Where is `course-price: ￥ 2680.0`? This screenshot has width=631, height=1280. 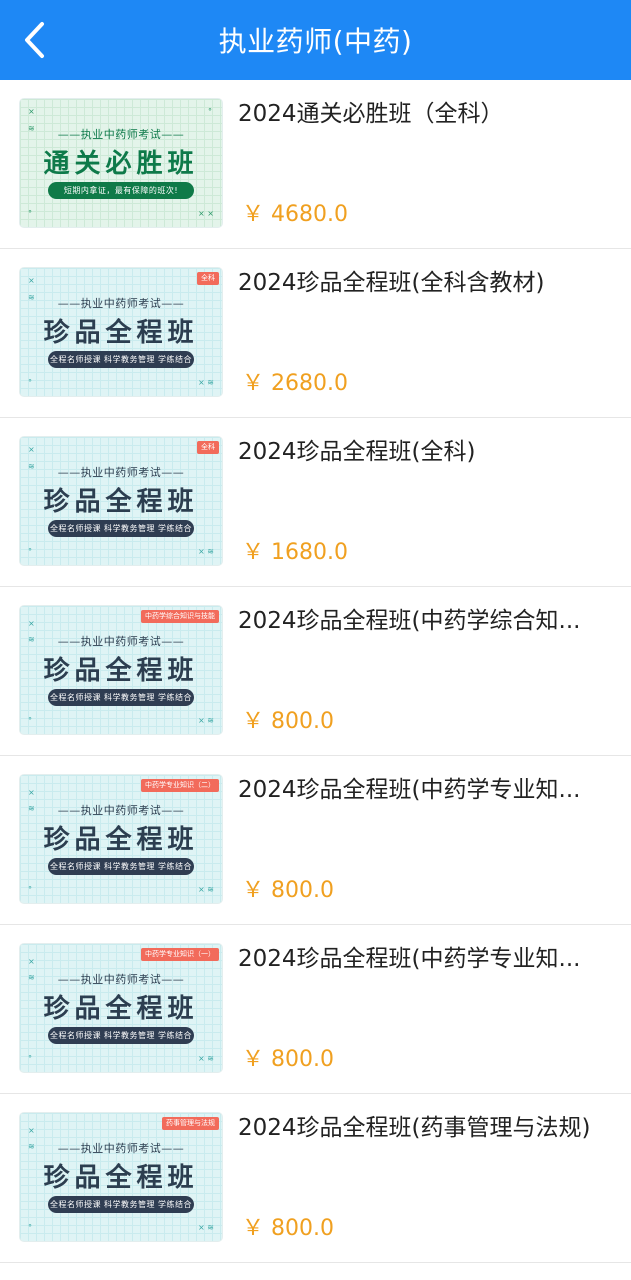 course-price: ￥ 2680.0 is located at coordinates (295, 383).